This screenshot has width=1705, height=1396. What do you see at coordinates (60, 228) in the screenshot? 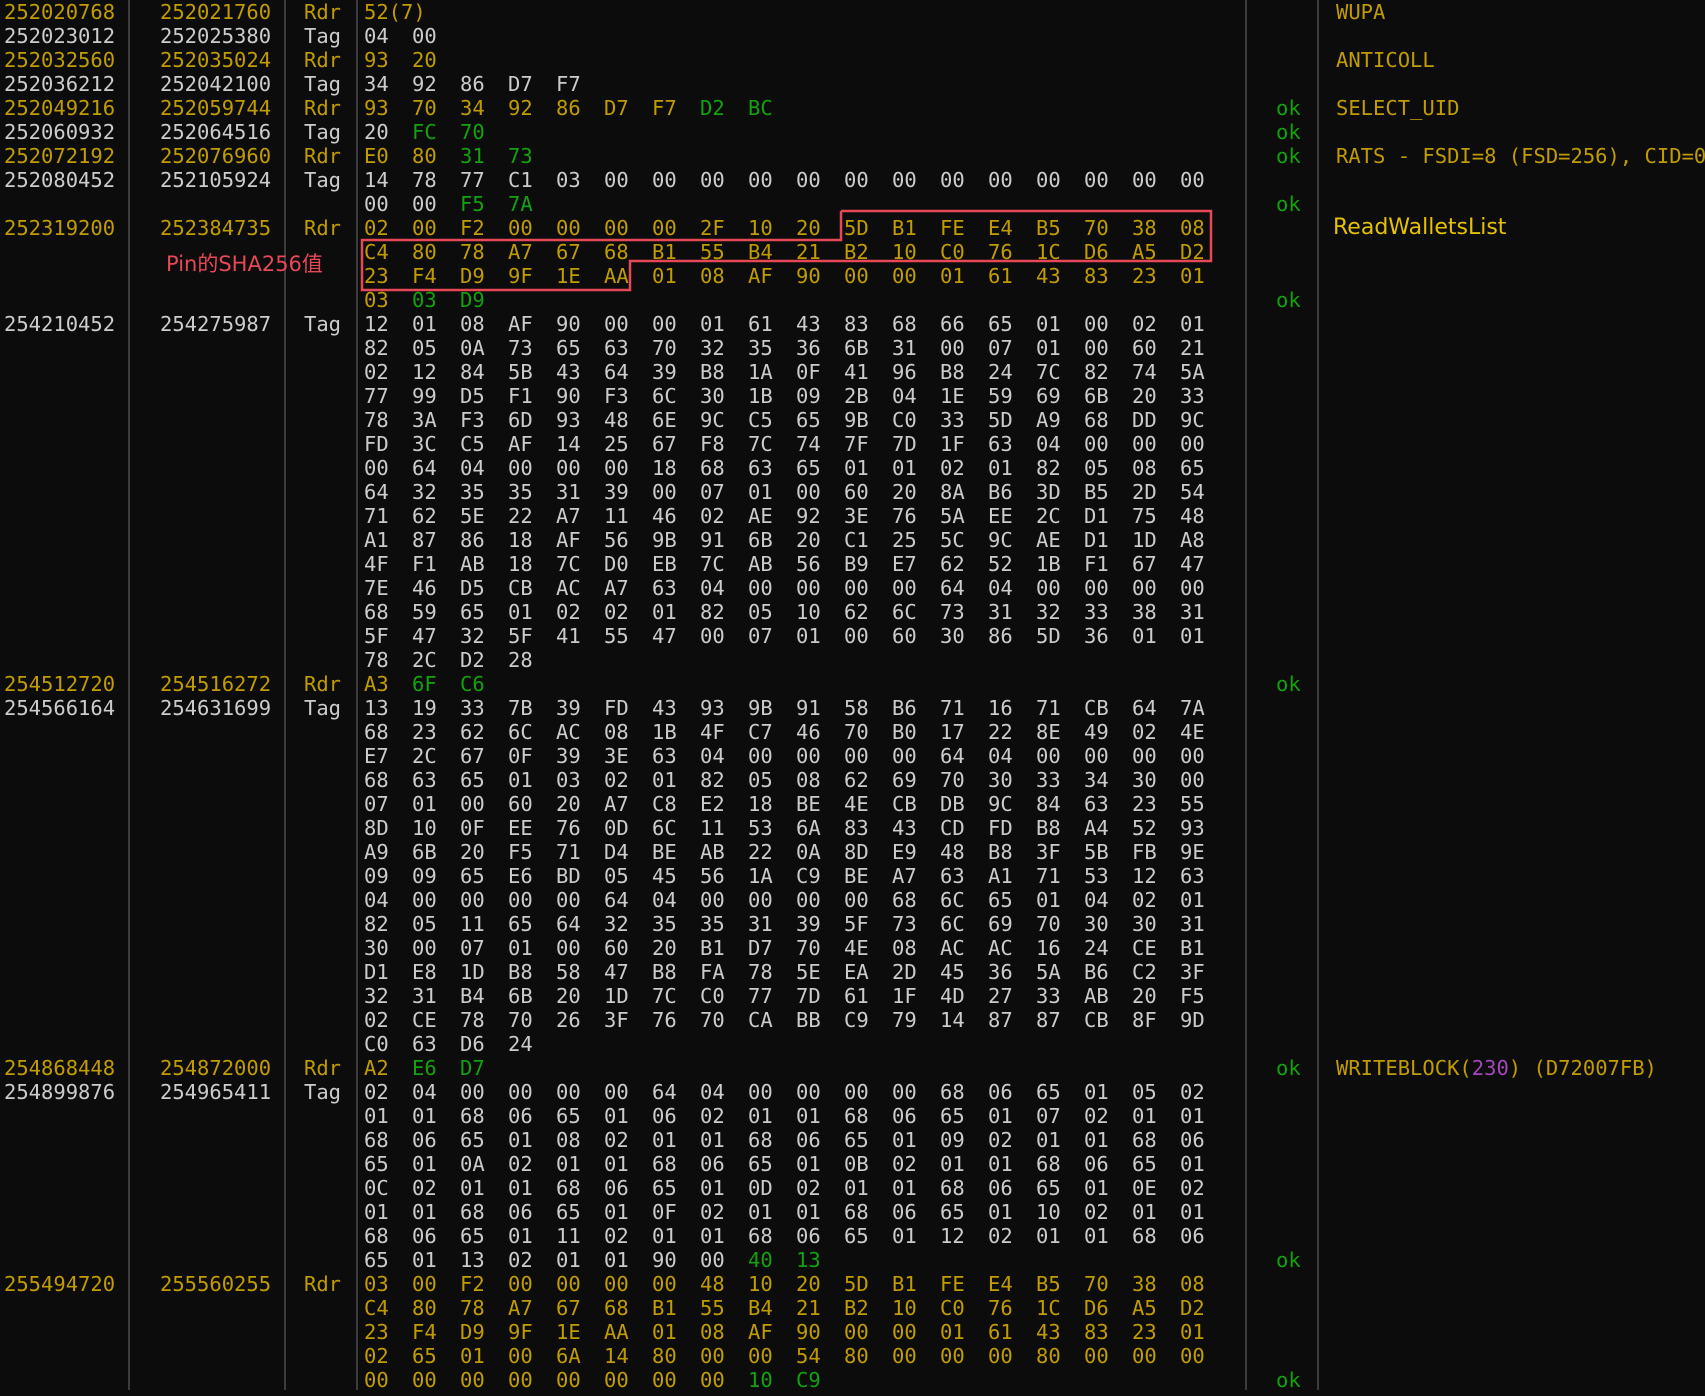
I see `start-timestamp: 252319200` at bounding box center [60, 228].